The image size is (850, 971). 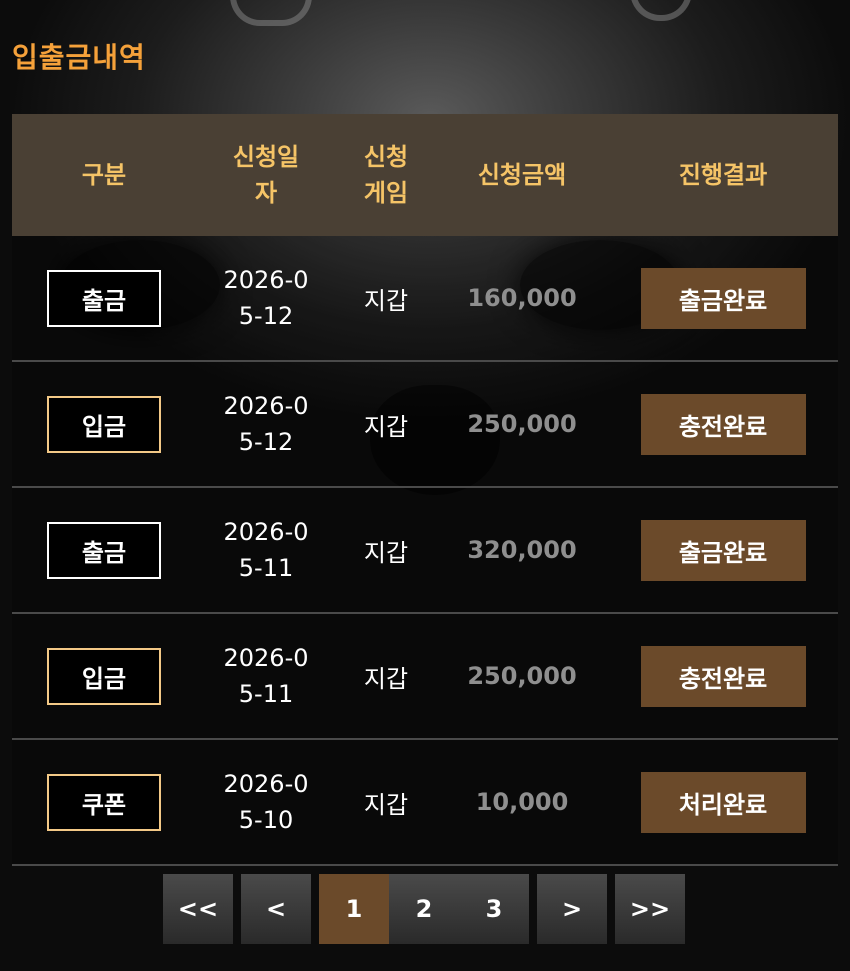 What do you see at coordinates (276, 909) in the screenshot?
I see `prev-page-button: <` at bounding box center [276, 909].